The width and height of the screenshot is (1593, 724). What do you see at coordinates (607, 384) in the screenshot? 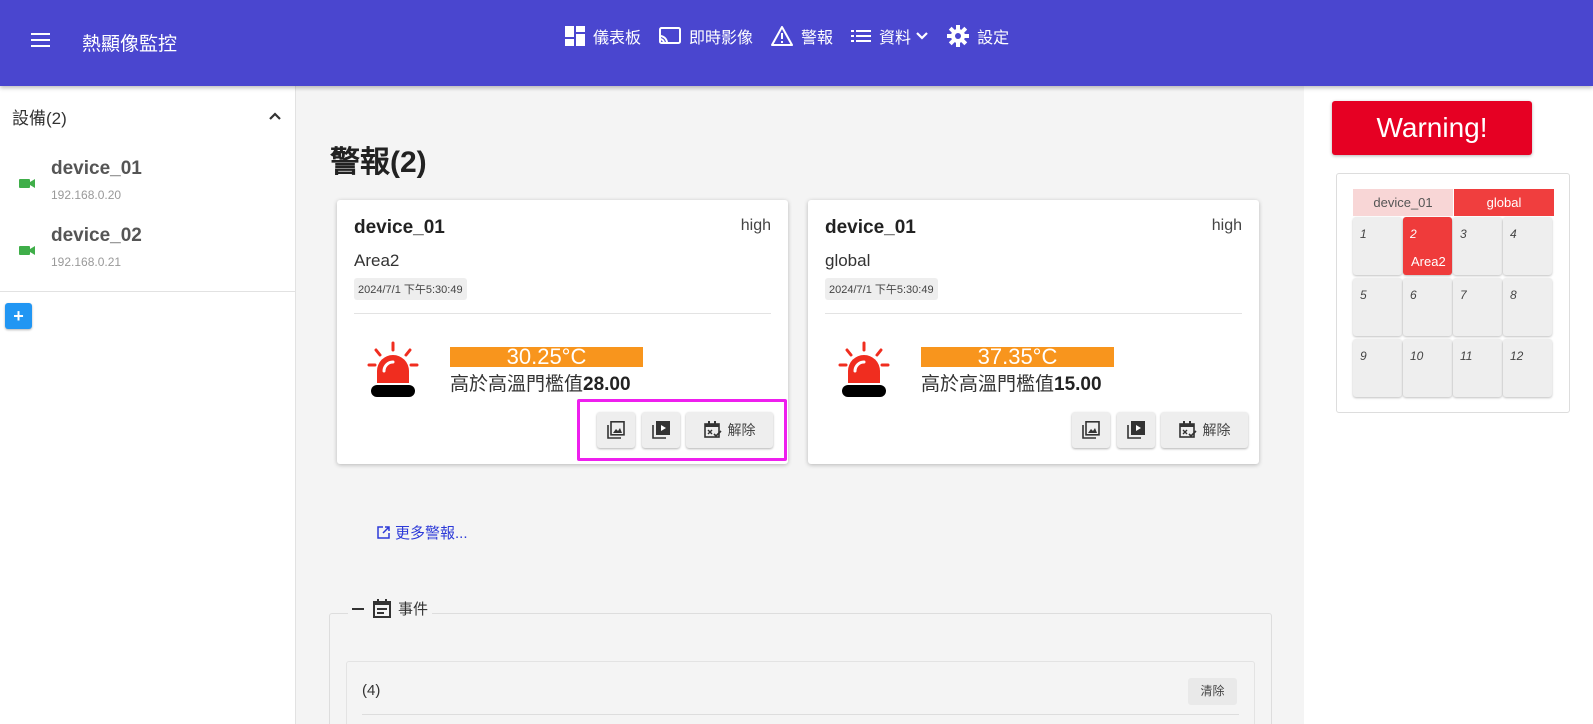
I see `threshold-value: 28.00` at bounding box center [607, 384].